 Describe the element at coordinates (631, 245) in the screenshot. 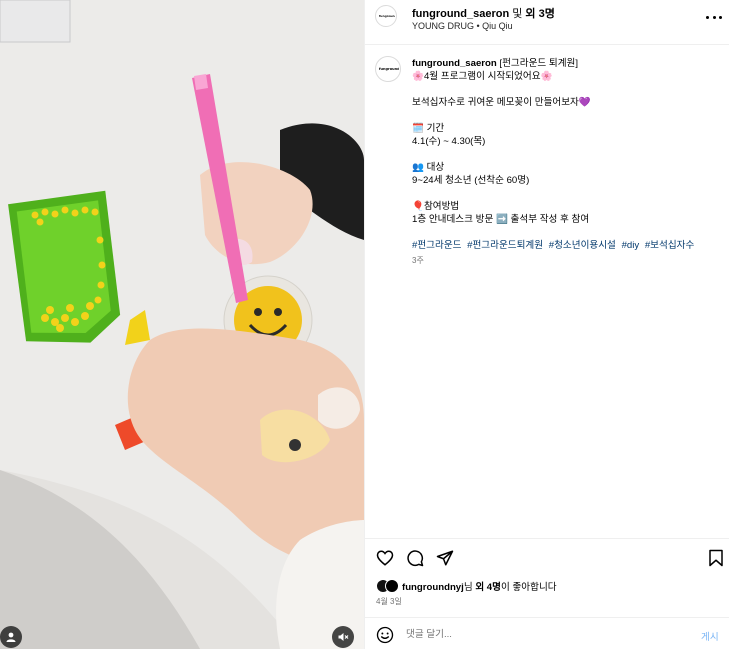

I see `hashtag-link: #diy` at that location.